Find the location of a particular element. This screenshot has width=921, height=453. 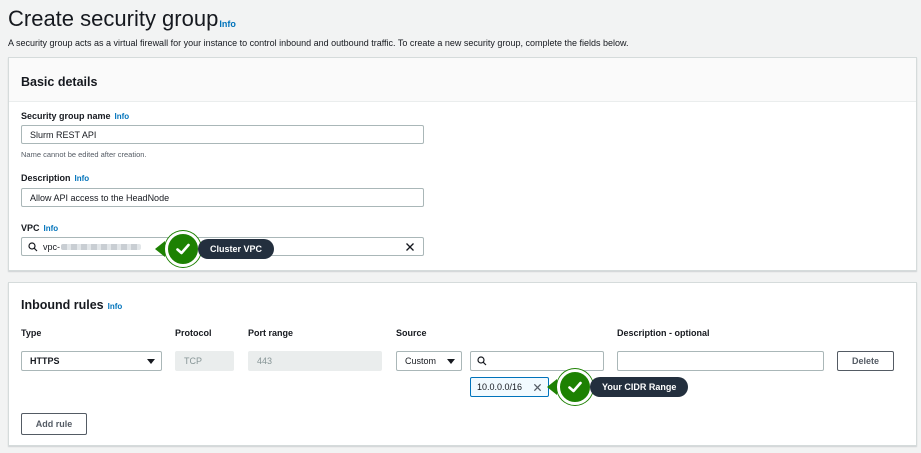

source-search-input is located at coordinates (537, 361).